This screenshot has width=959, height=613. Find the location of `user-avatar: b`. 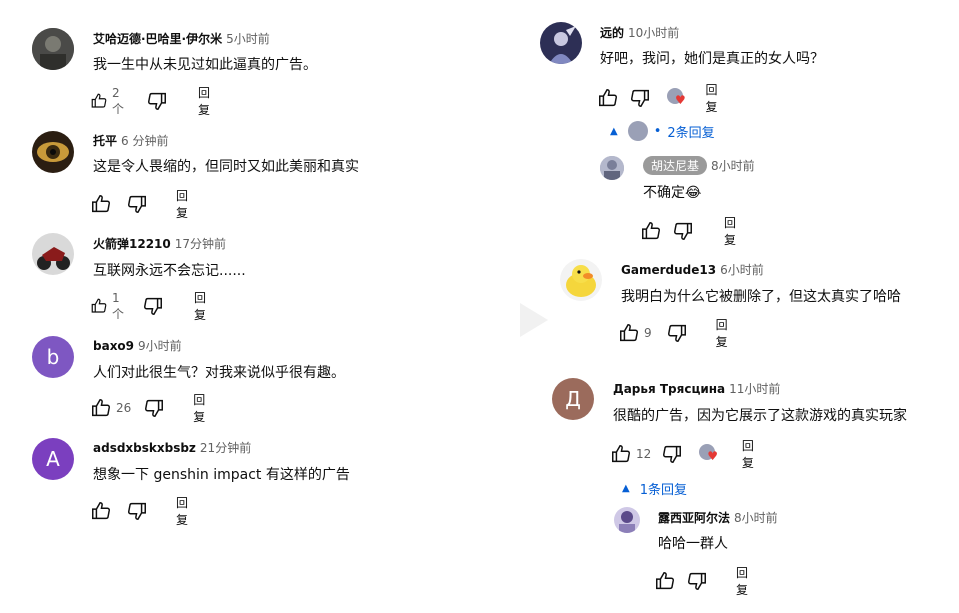

user-avatar: b is located at coordinates (53, 357).